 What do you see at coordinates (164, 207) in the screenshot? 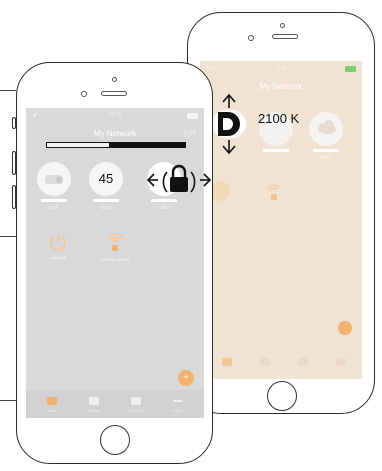
I see `front-tile-label: Office` at bounding box center [164, 207].